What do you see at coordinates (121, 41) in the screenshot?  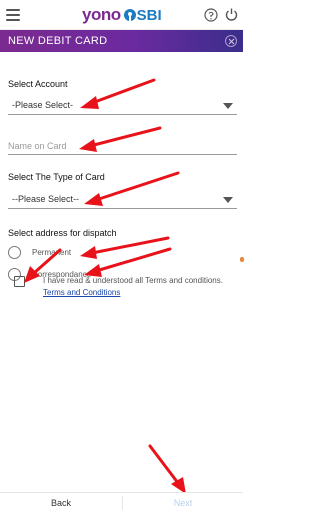 I see `page-title-bar: NEW DEBIT CARD` at bounding box center [121, 41].